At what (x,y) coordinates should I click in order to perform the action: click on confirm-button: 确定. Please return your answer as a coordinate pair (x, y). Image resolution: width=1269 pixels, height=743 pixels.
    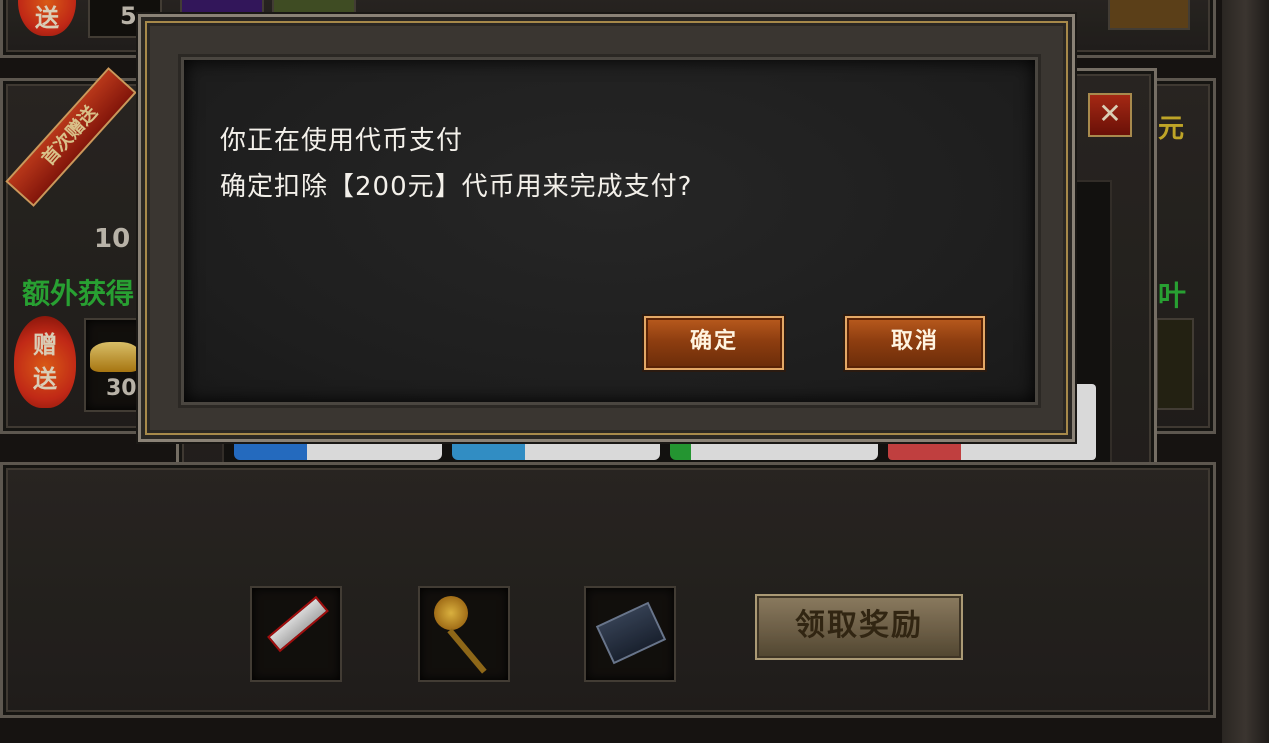
    Looking at the image, I should click on (714, 343).